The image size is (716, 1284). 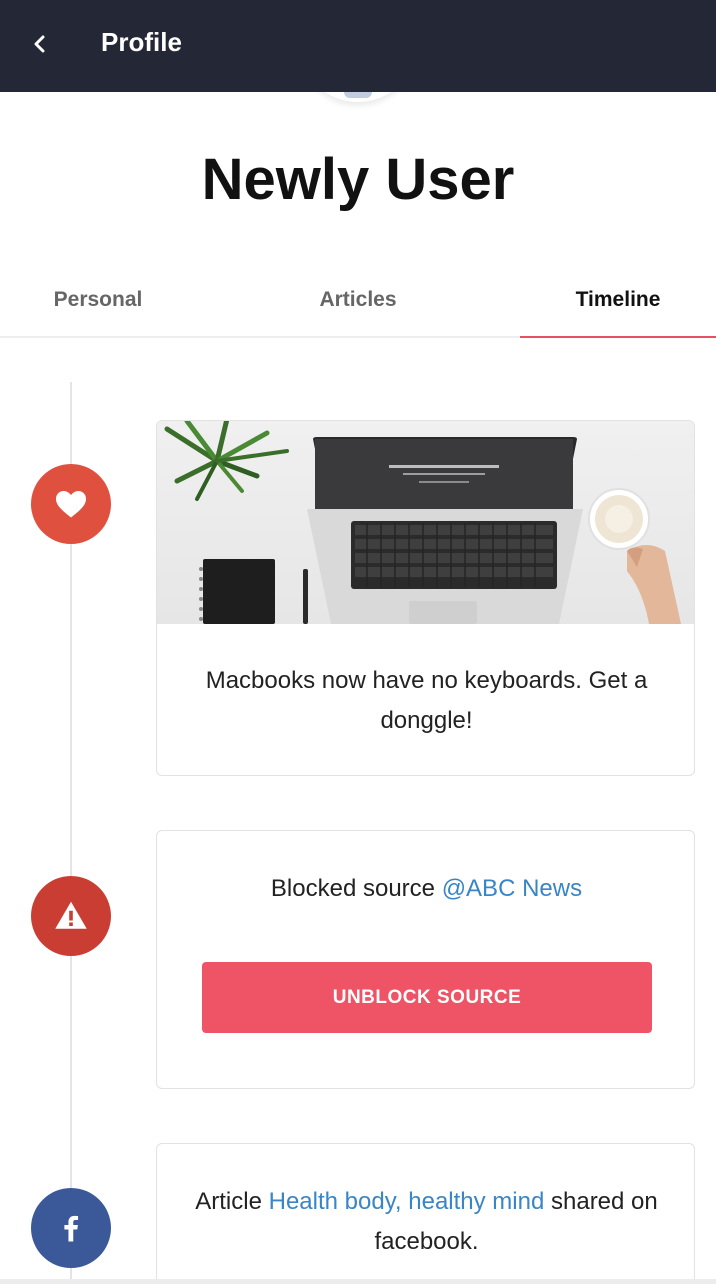 I want to click on chevron-left-icon, so click(x=39, y=44).